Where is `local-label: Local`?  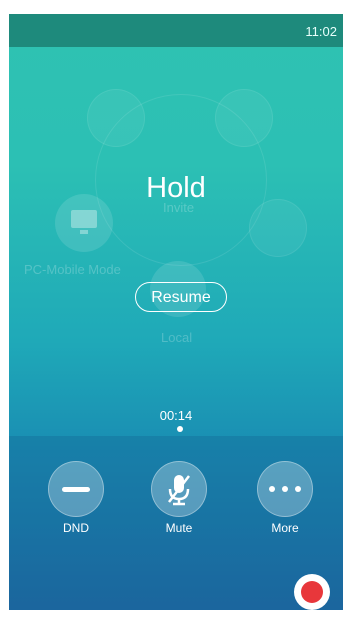
local-label: Local is located at coordinates (177, 337).